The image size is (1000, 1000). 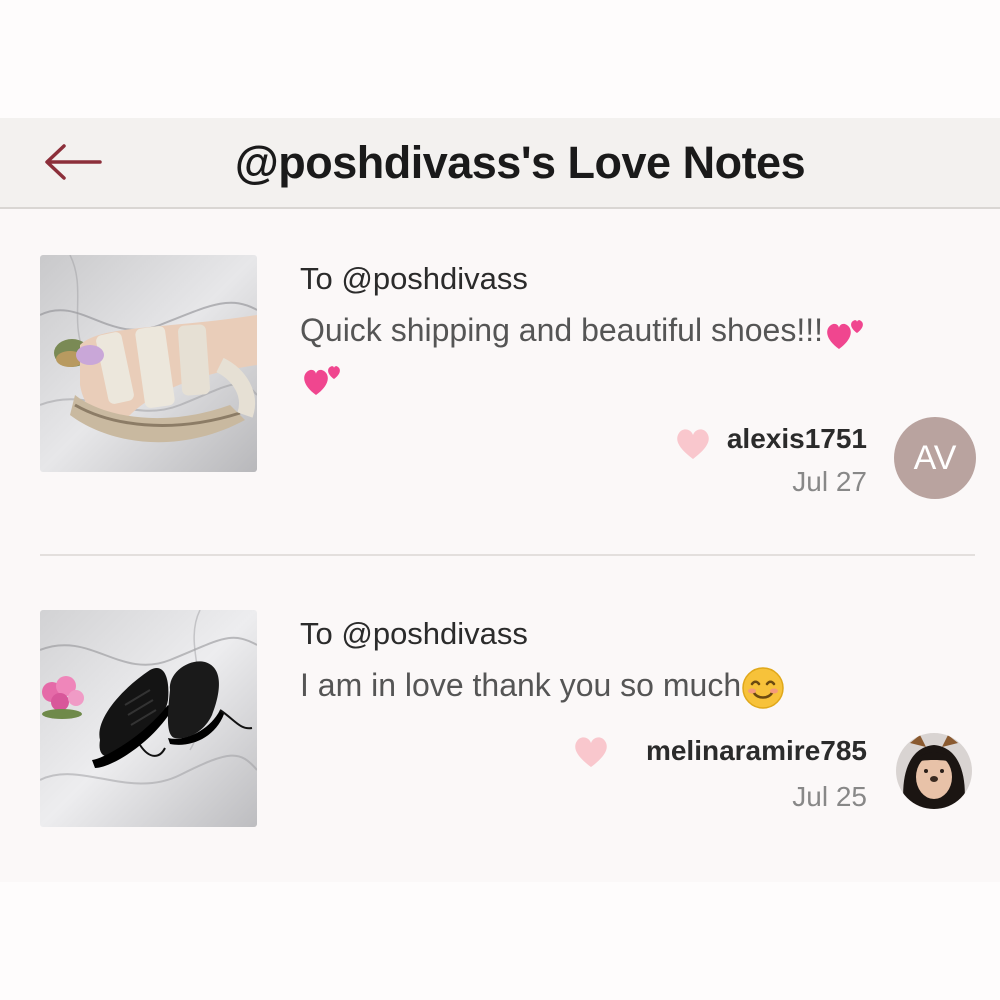 What do you see at coordinates (829, 796) in the screenshot?
I see `note-date: Jul 25` at bounding box center [829, 796].